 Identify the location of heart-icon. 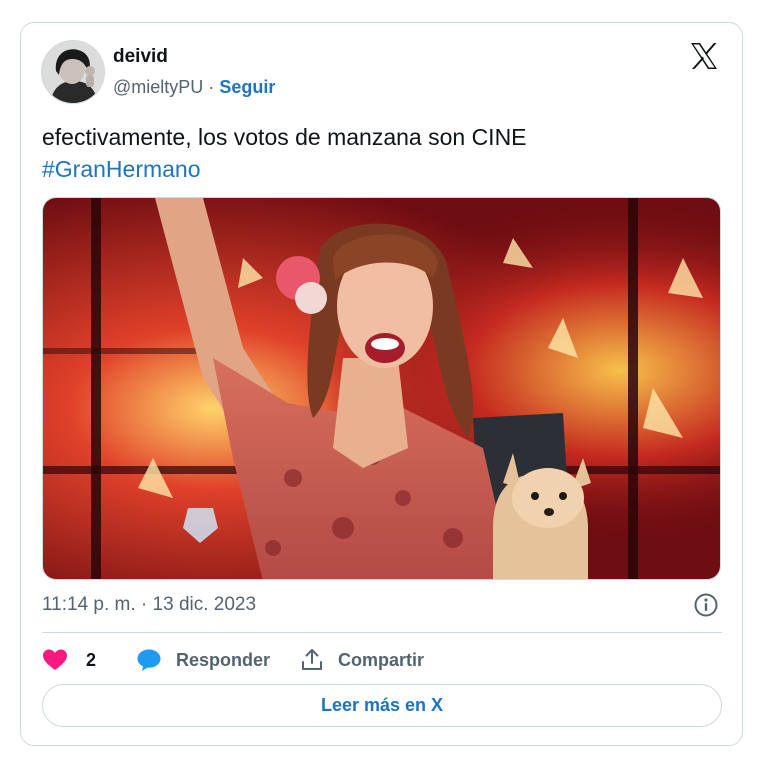
(55, 660).